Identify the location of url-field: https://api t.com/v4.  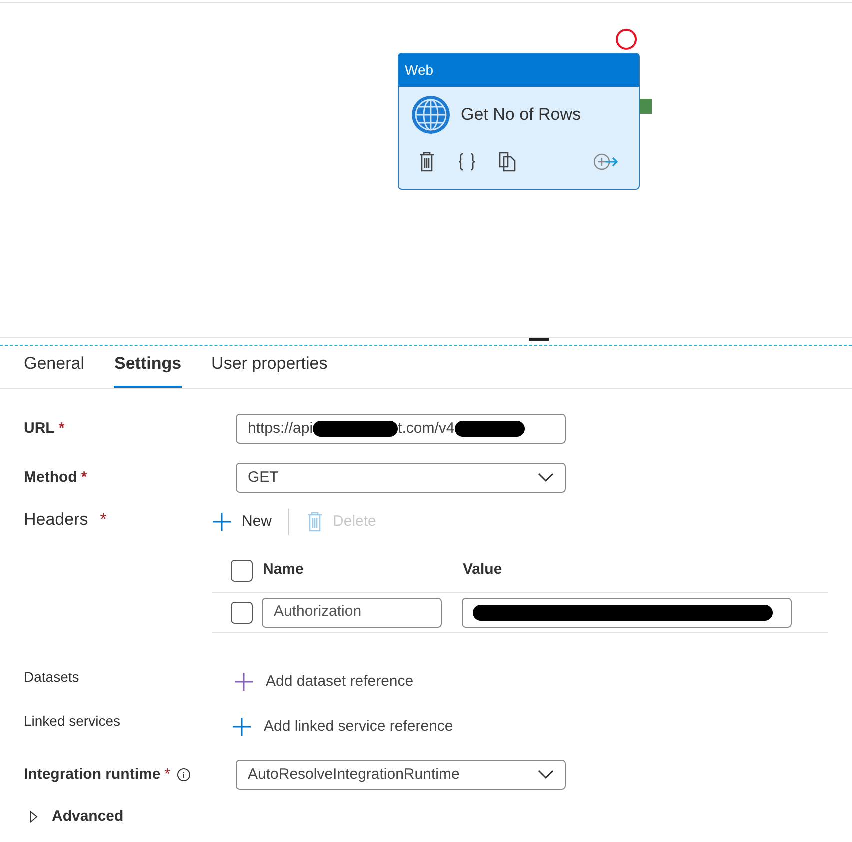
(401, 429).